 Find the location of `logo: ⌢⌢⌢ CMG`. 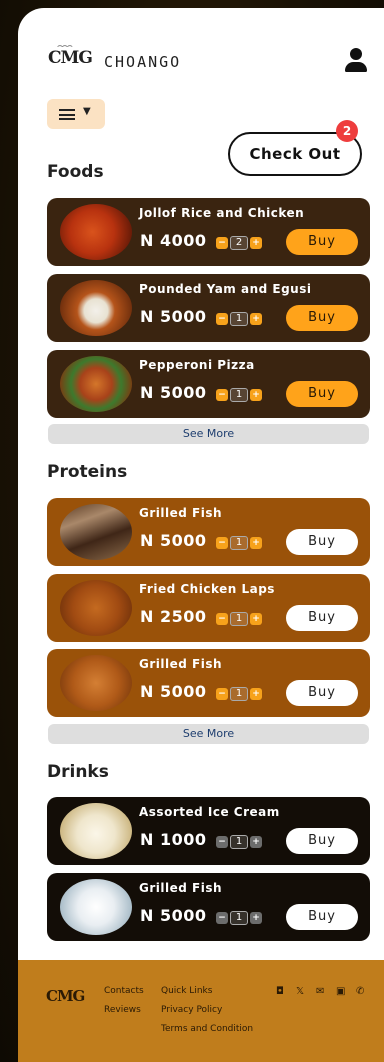

logo: ⌢⌢⌢ CMG is located at coordinates (70, 54).